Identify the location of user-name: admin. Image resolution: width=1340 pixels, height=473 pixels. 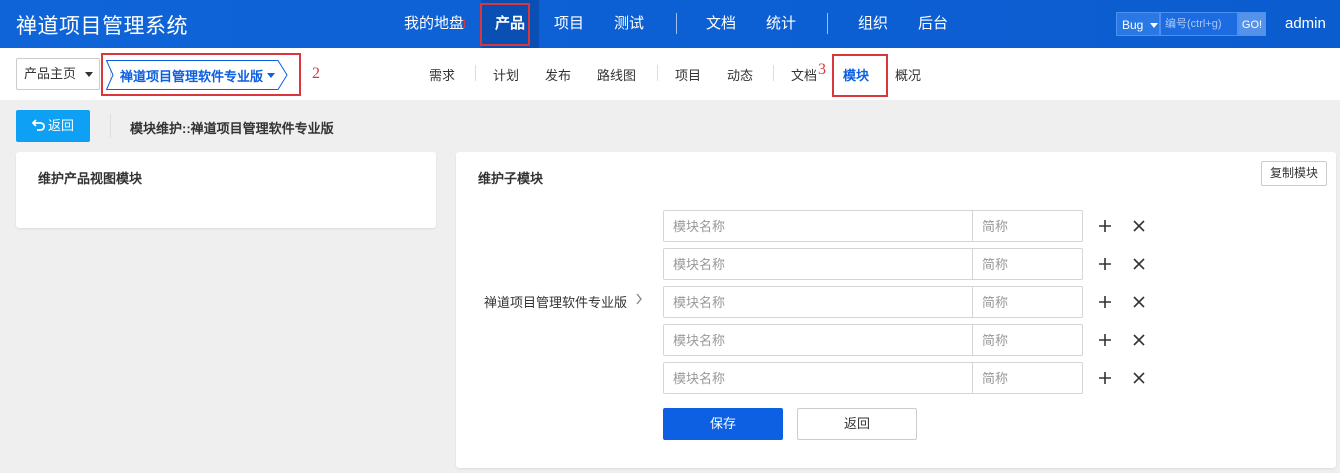
(1305, 23).